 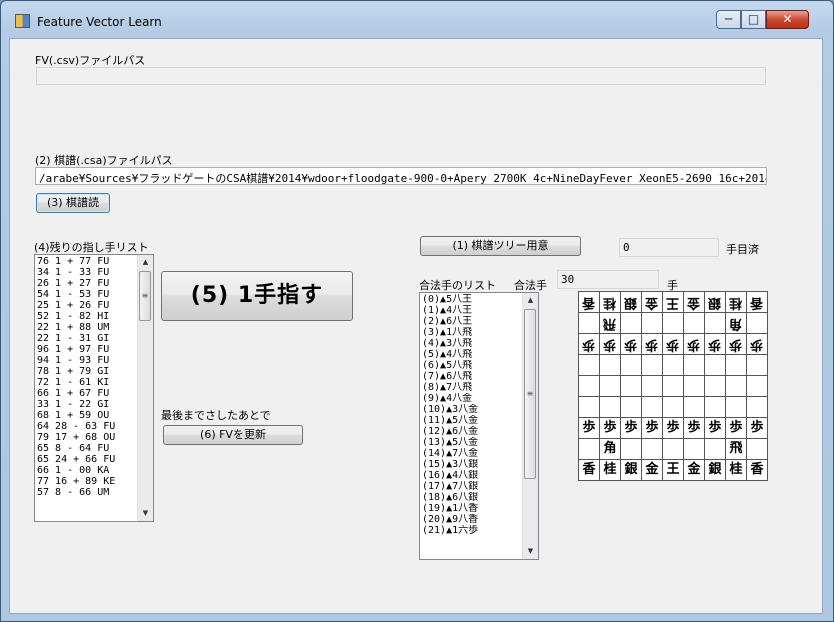 I want to click on list-item: (1)▲4八王, so click(x=472, y=310).